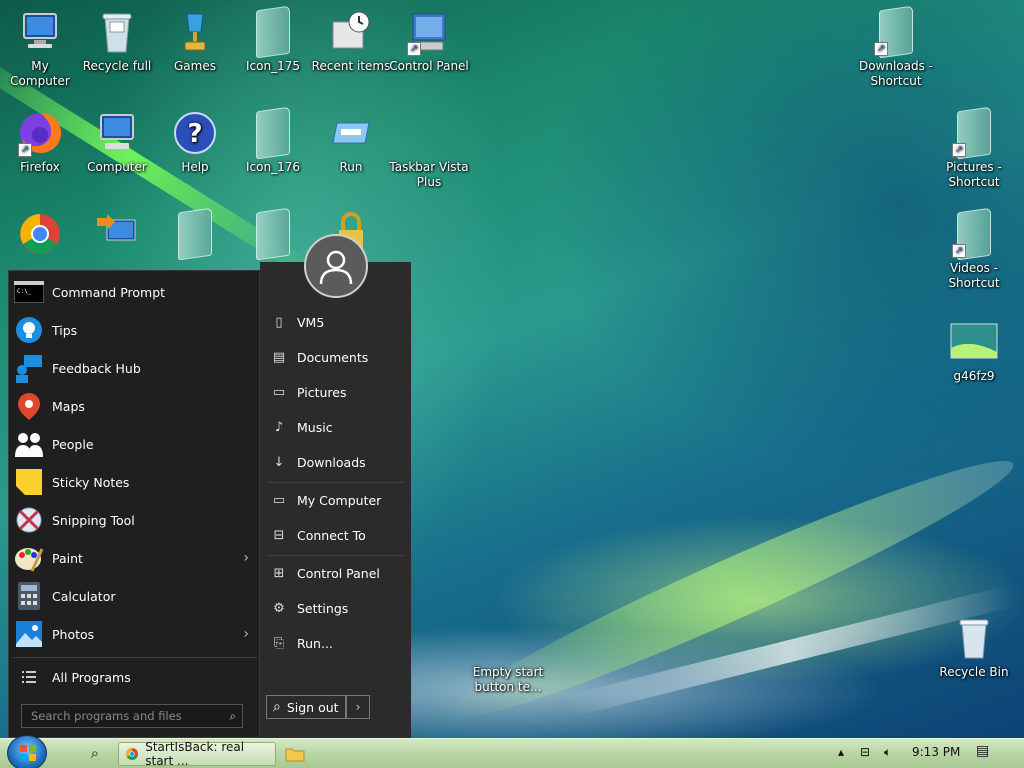 The width and height of the screenshot is (1024, 768). What do you see at coordinates (315, 427) in the screenshot?
I see `link-label: Music` at bounding box center [315, 427].